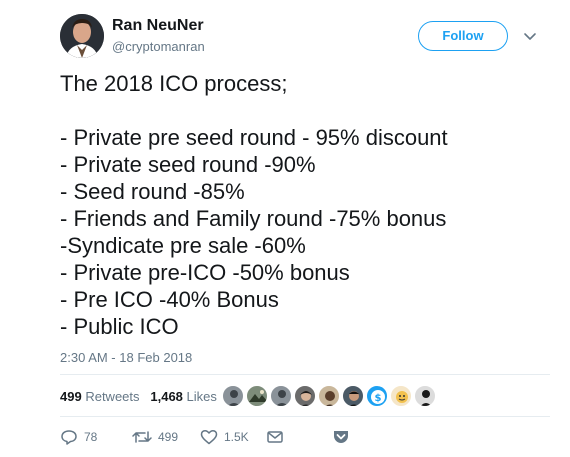 The height and width of the screenshot is (457, 570). What do you see at coordinates (530, 36) in the screenshot?
I see `chevron-down-icon` at bounding box center [530, 36].